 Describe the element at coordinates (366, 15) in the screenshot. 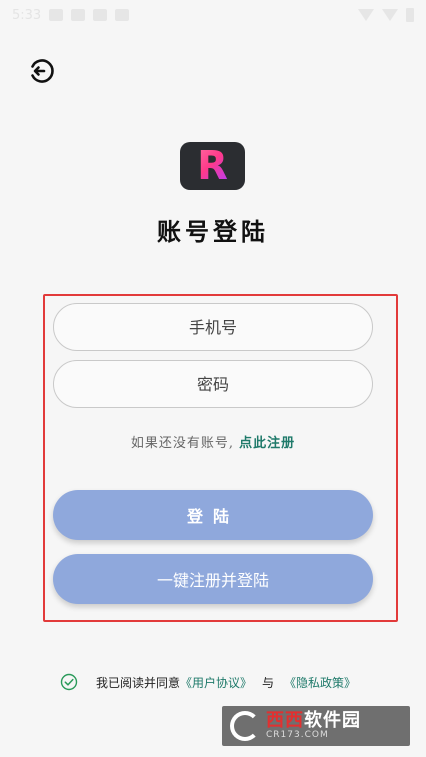

I see `wifi-icon` at that location.